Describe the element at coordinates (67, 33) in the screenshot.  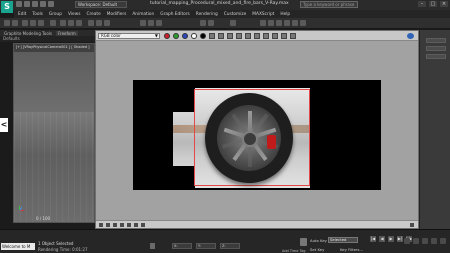
I see `tab-freeform: Freeform` at that location.